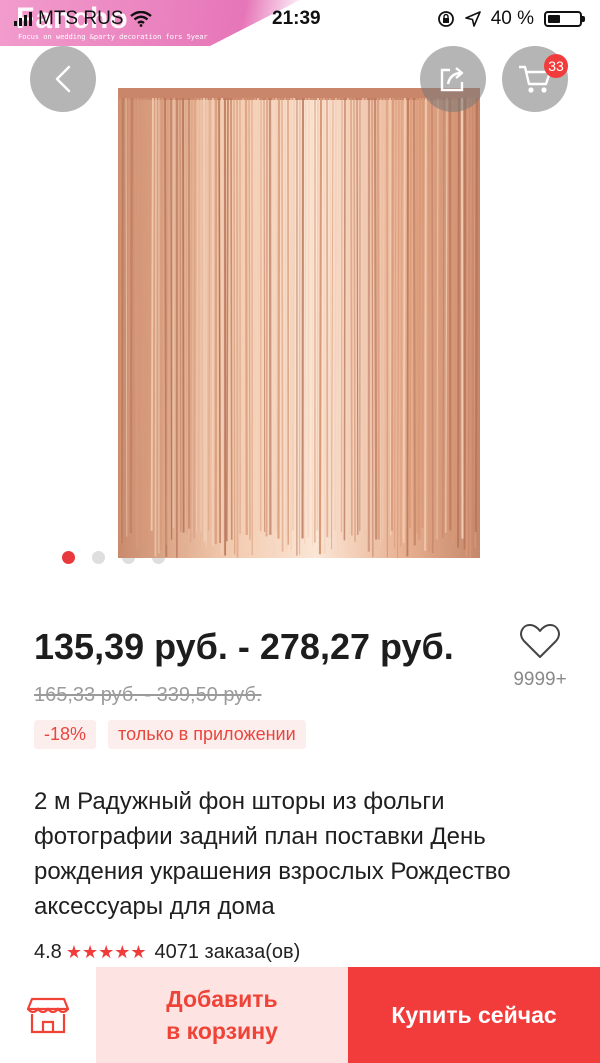 The height and width of the screenshot is (1063, 600). Describe the element at coordinates (554, 19) in the screenshot. I see `battery-fill` at that location.